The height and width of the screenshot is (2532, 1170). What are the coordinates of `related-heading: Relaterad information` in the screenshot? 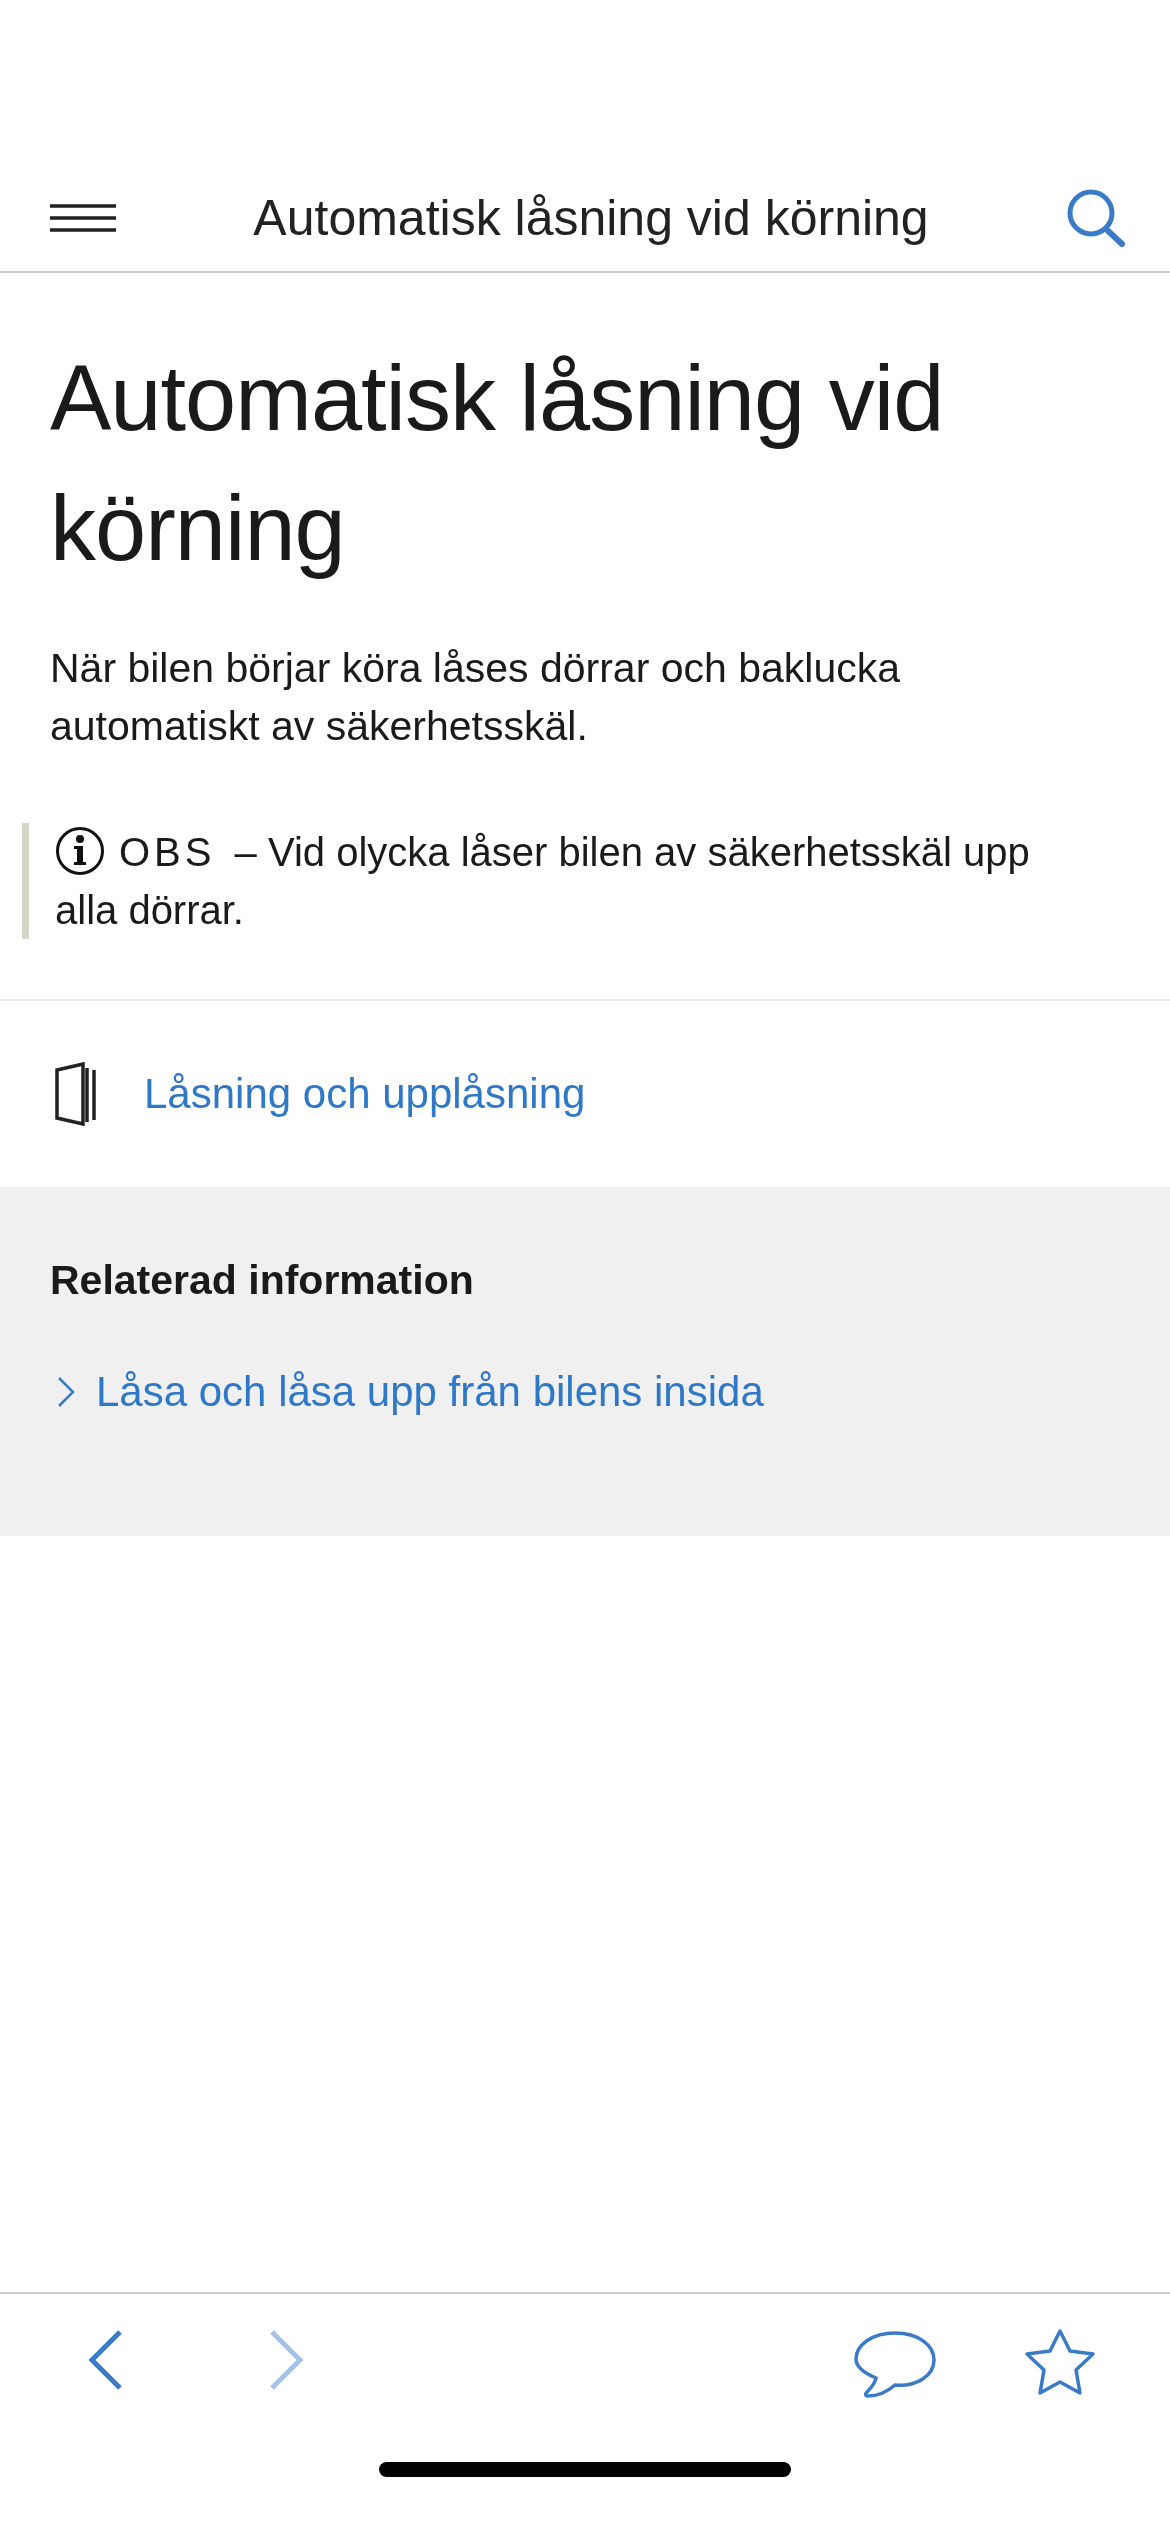 It's located at (262, 1280).